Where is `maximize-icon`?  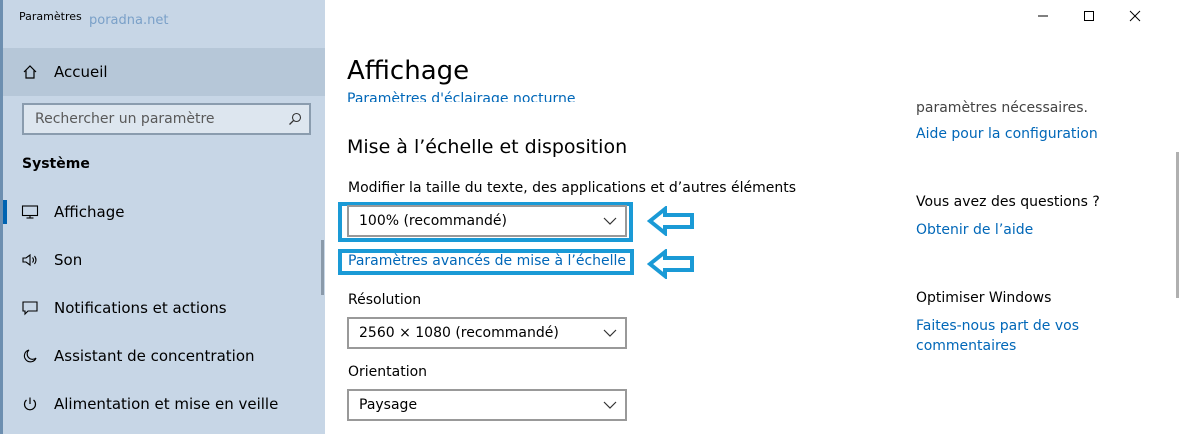 maximize-icon is located at coordinates (1089, 16).